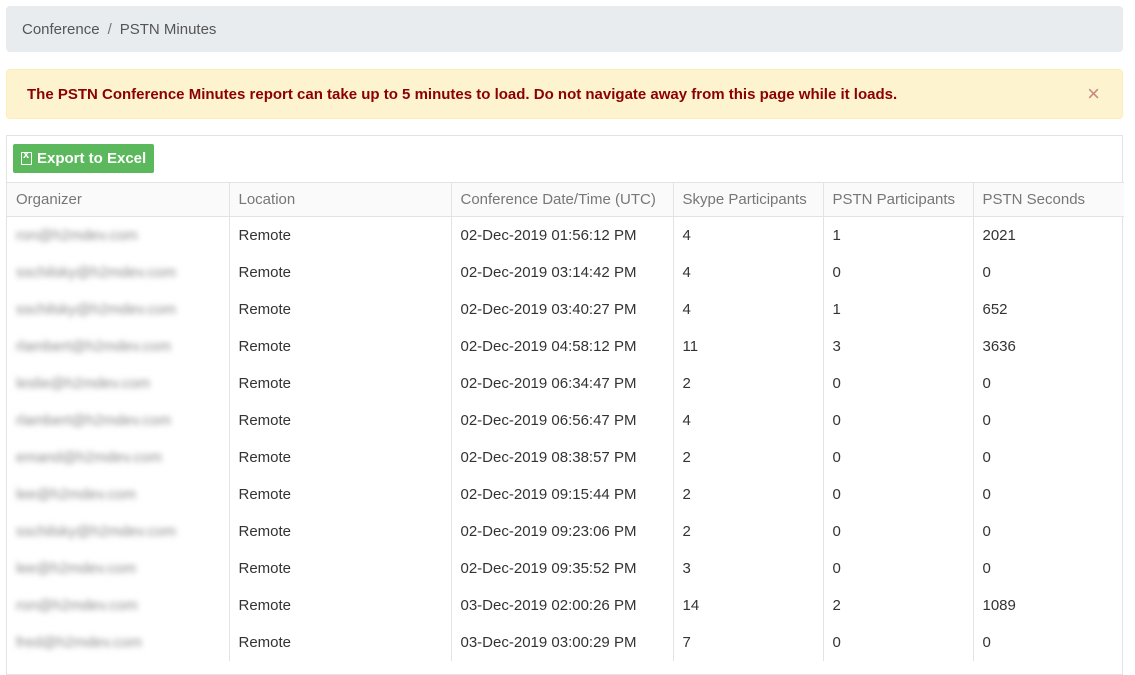  What do you see at coordinates (748, 199) in the screenshot?
I see `column-header-skype-participants: Skype Participants` at bounding box center [748, 199].